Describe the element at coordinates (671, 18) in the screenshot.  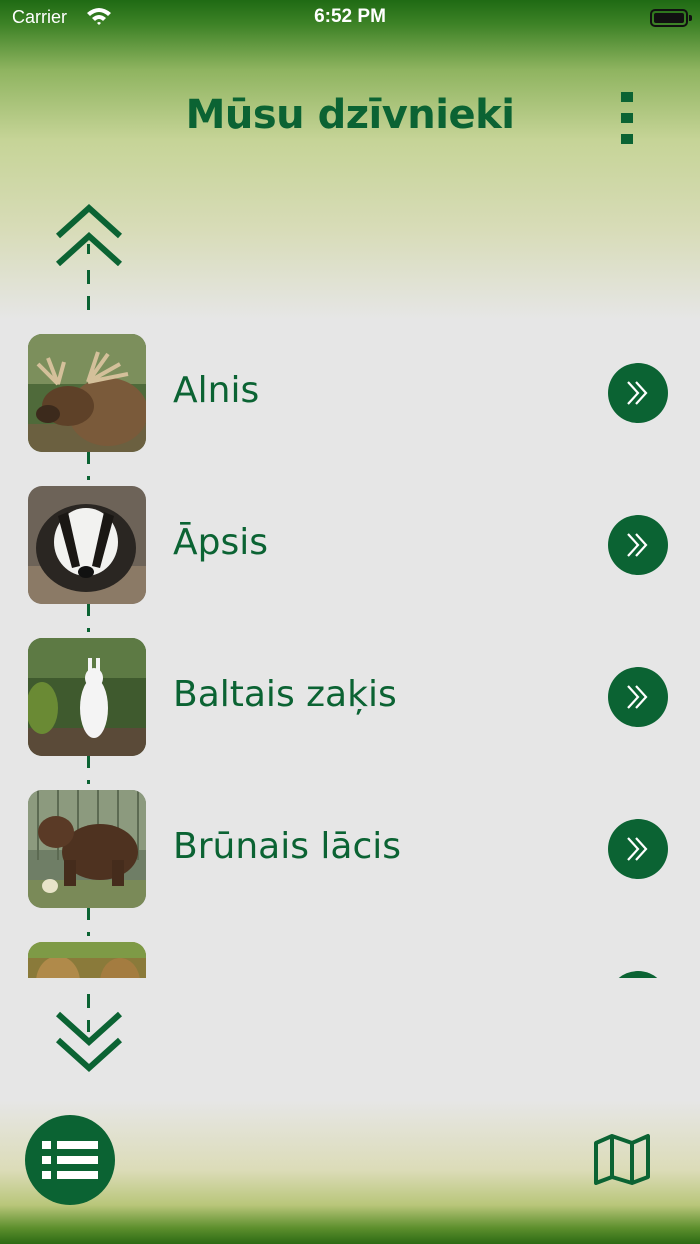
I see `battery-icon` at that location.